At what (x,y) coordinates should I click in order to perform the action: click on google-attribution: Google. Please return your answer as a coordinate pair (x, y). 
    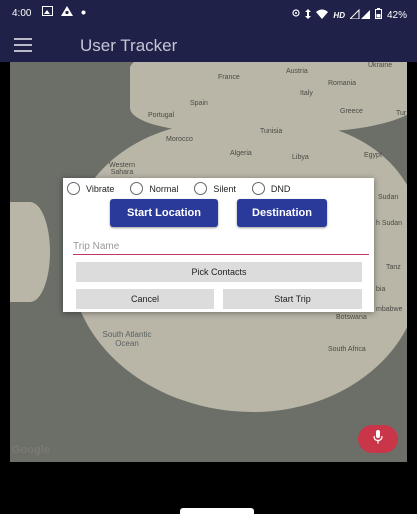
    Looking at the image, I should click on (31, 450).